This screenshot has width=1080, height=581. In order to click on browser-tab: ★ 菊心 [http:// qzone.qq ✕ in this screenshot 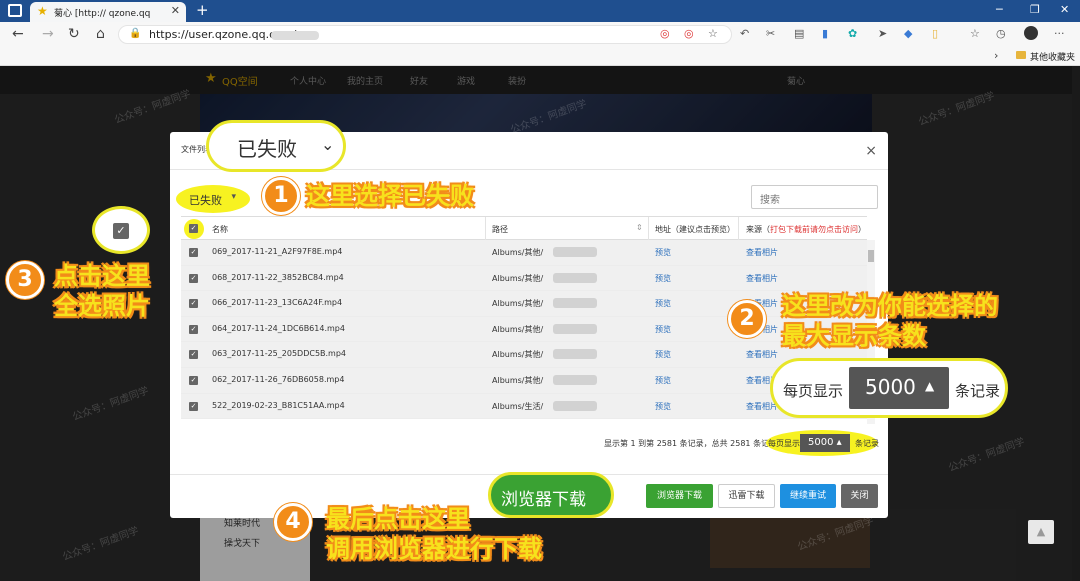, I will do `click(108, 12)`.